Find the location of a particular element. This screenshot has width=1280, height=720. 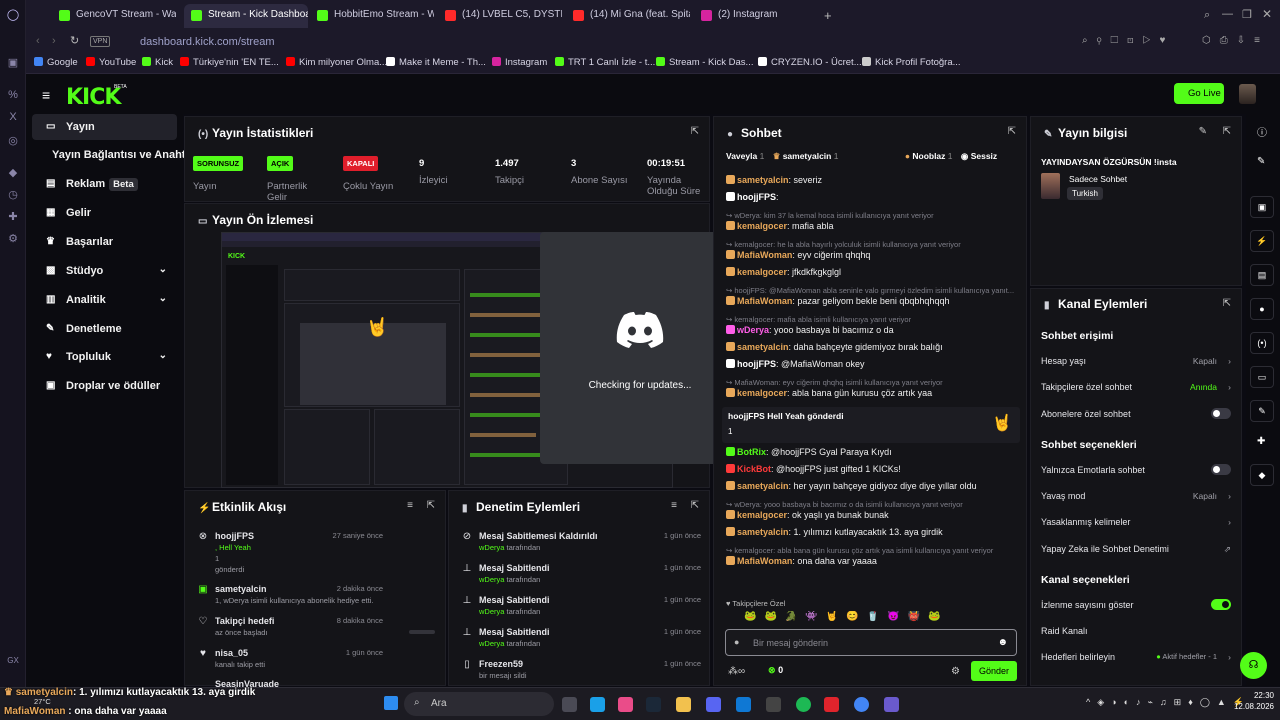

chat-message: hoojjFPS: @MafiaWoman okey is located at coordinates (795, 364).